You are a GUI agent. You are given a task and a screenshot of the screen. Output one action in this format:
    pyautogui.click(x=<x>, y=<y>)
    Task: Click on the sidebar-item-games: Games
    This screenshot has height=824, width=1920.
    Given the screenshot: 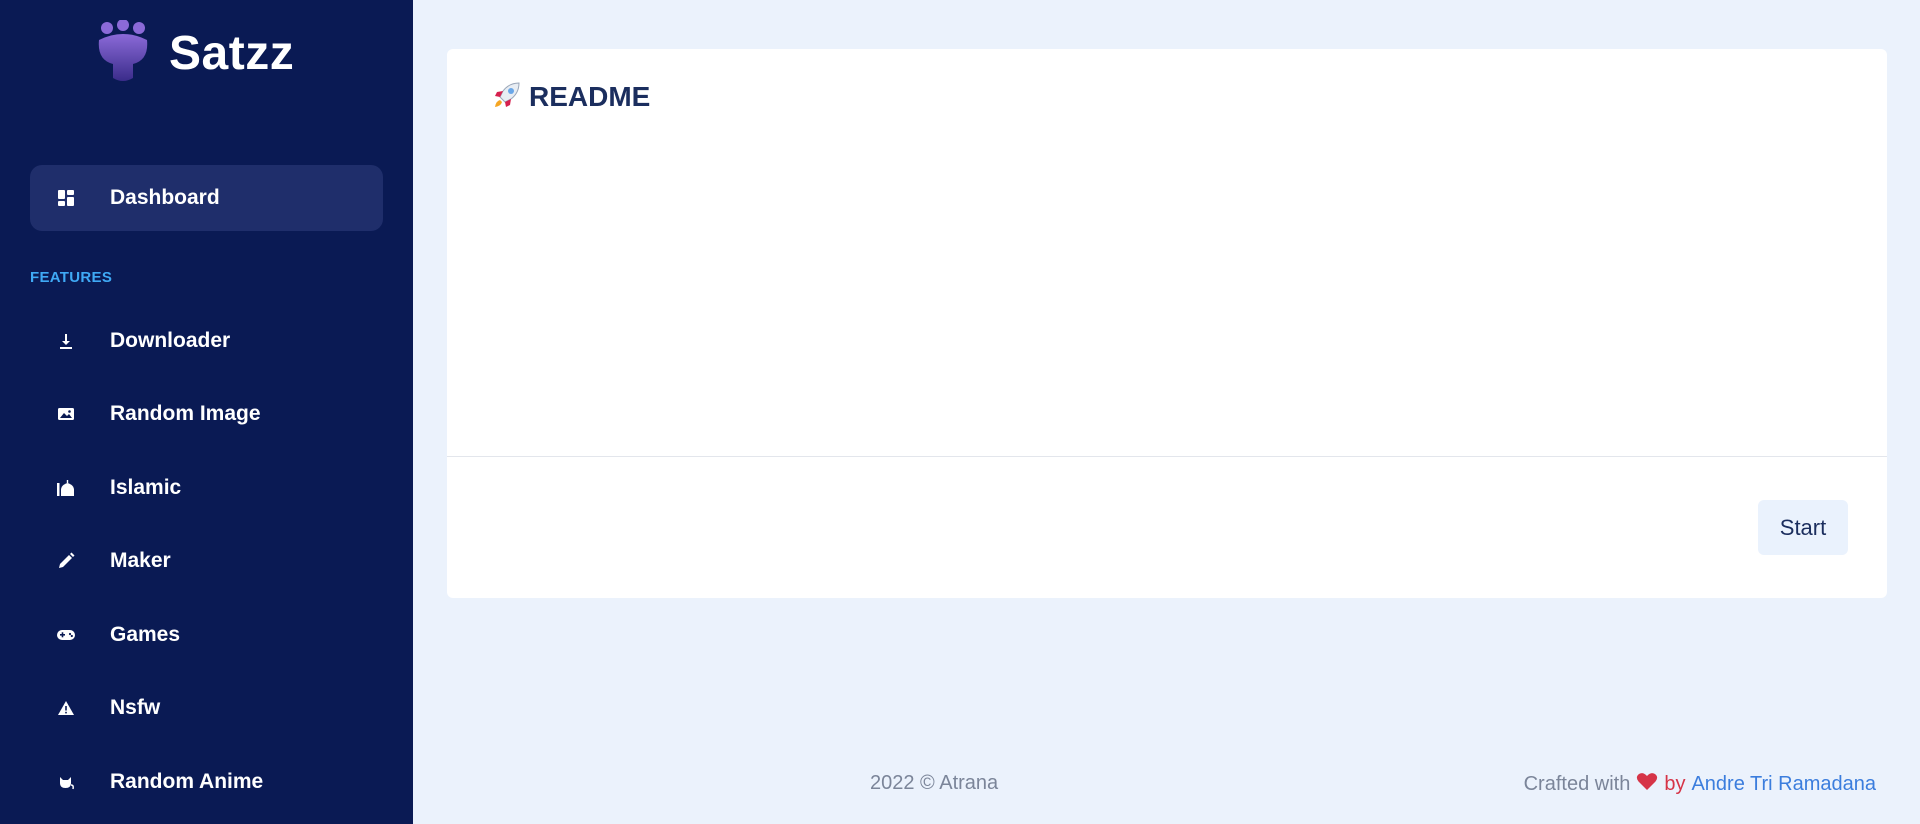 What is the action you would take?
    pyautogui.click(x=206, y=635)
    